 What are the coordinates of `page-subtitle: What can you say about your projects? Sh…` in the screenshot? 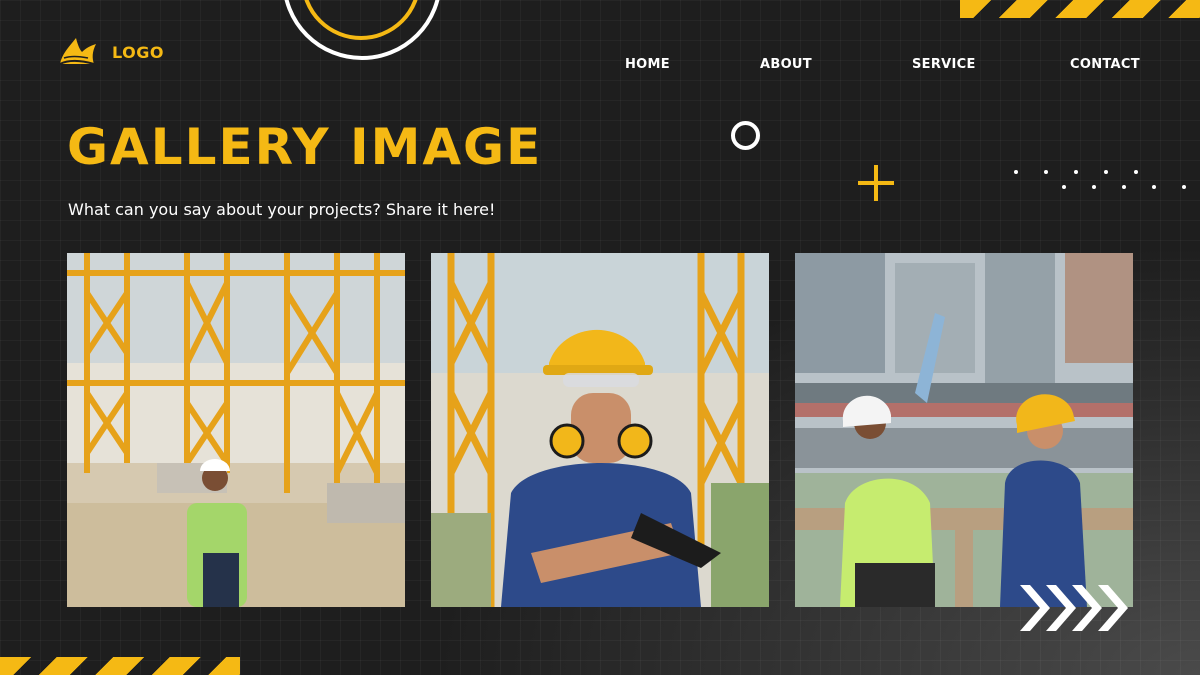 It's located at (282, 209).